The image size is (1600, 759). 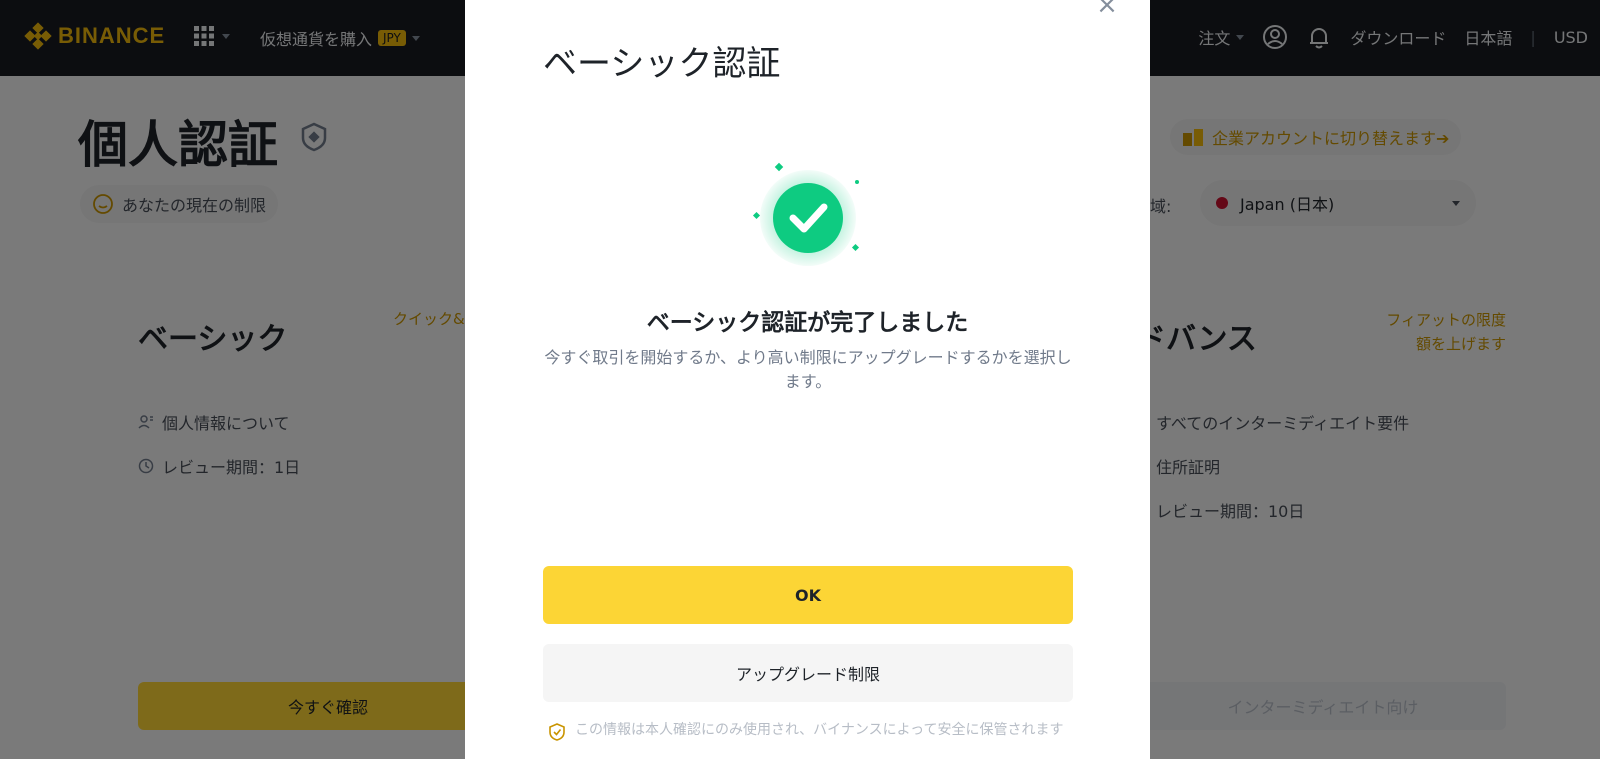 I want to click on success-description: 今すぐ取引を開始するか、より高い制限にアップグレードするかを選択します。, so click(x=808, y=369).